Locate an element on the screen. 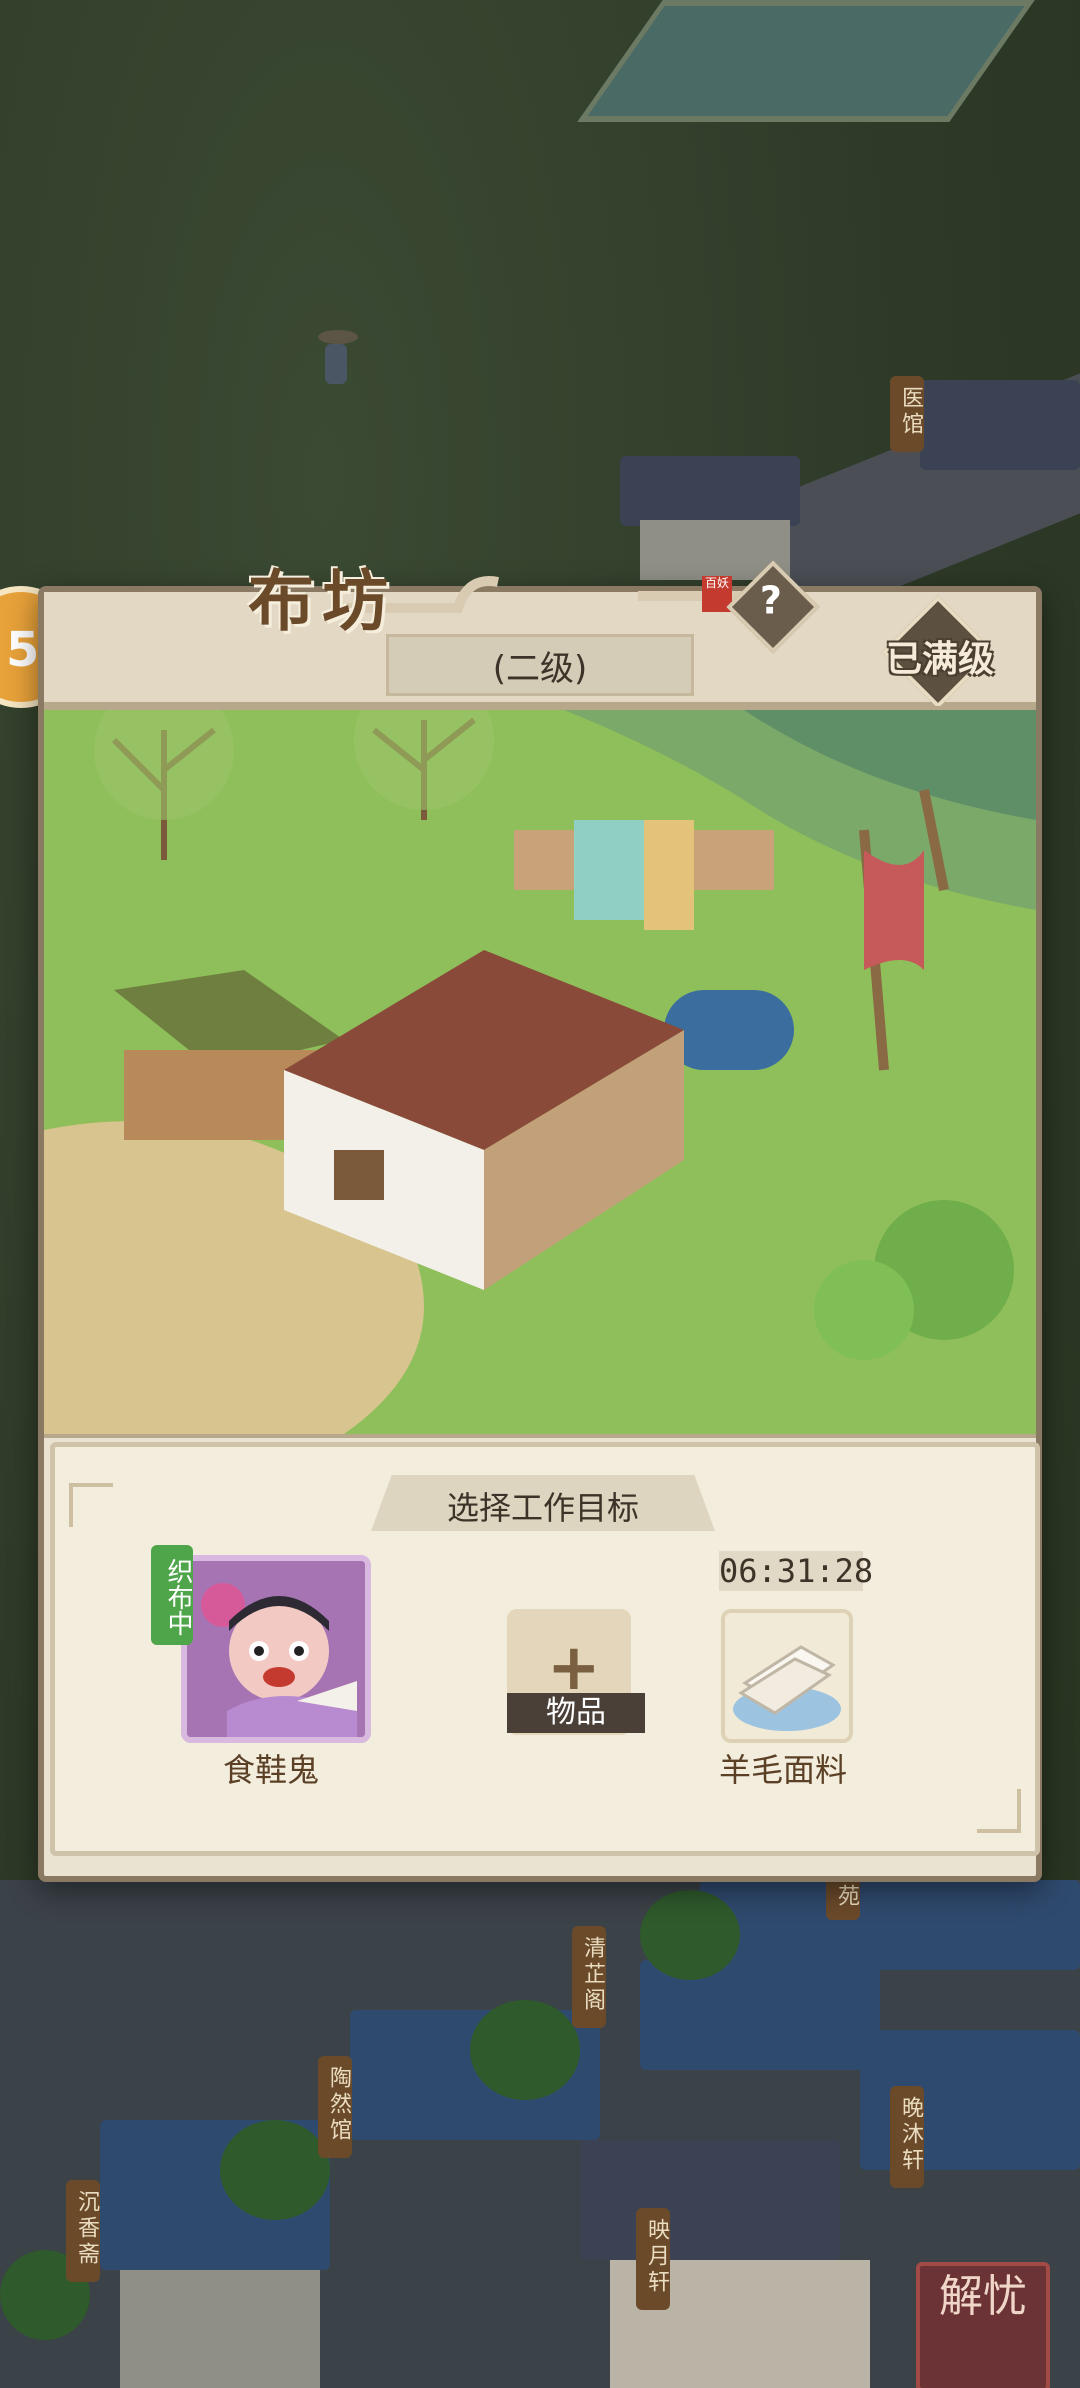  worker-portrait-button is located at coordinates (276, 1649).